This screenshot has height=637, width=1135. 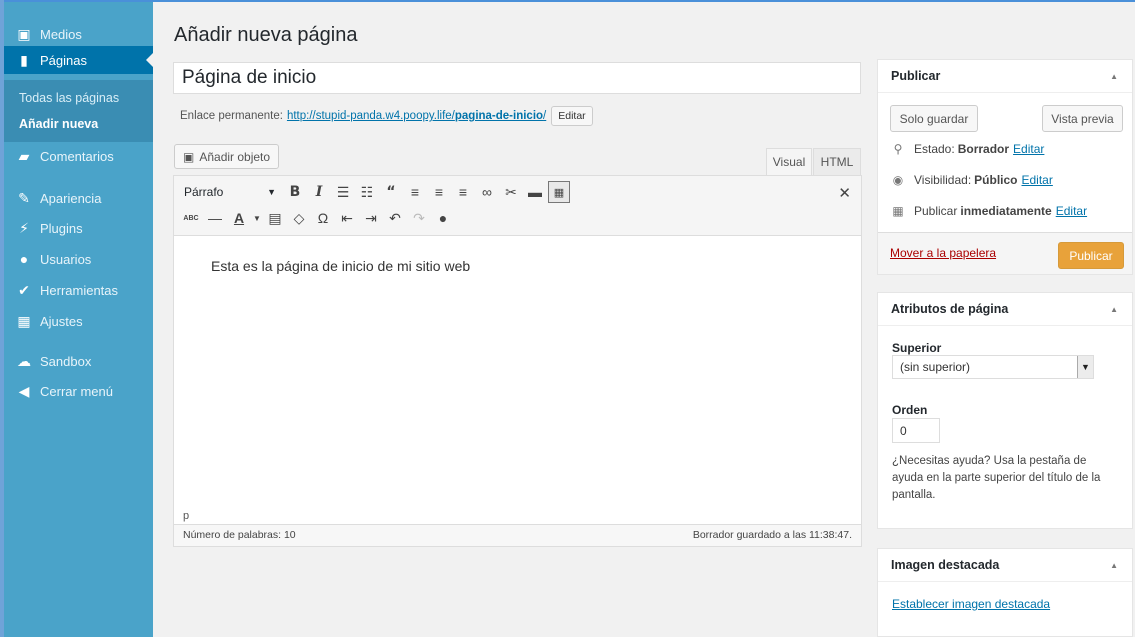 What do you see at coordinates (215, 218) in the screenshot?
I see `horizontal-line-icon: —` at bounding box center [215, 218].